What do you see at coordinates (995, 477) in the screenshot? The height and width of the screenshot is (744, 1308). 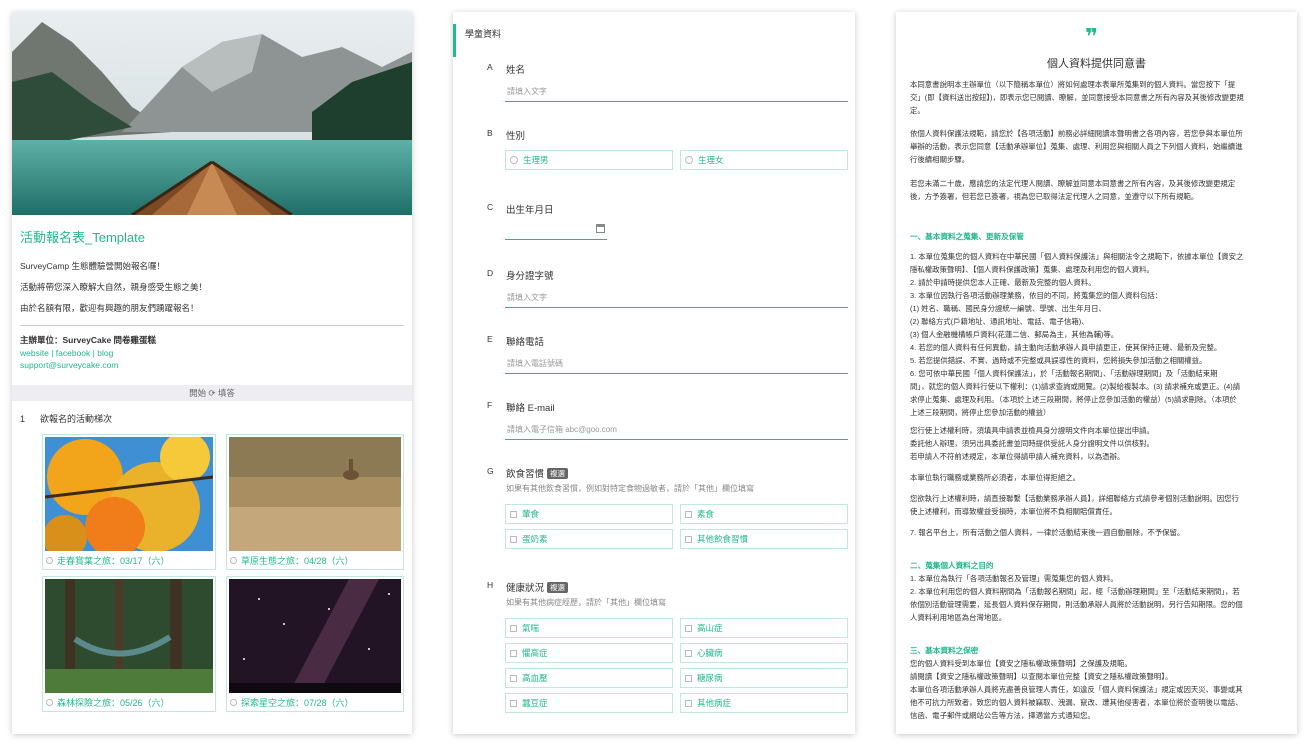 I see `consent-section-text: 本單位執行職務或業務所必須者，本單位得拒絕之。` at bounding box center [995, 477].